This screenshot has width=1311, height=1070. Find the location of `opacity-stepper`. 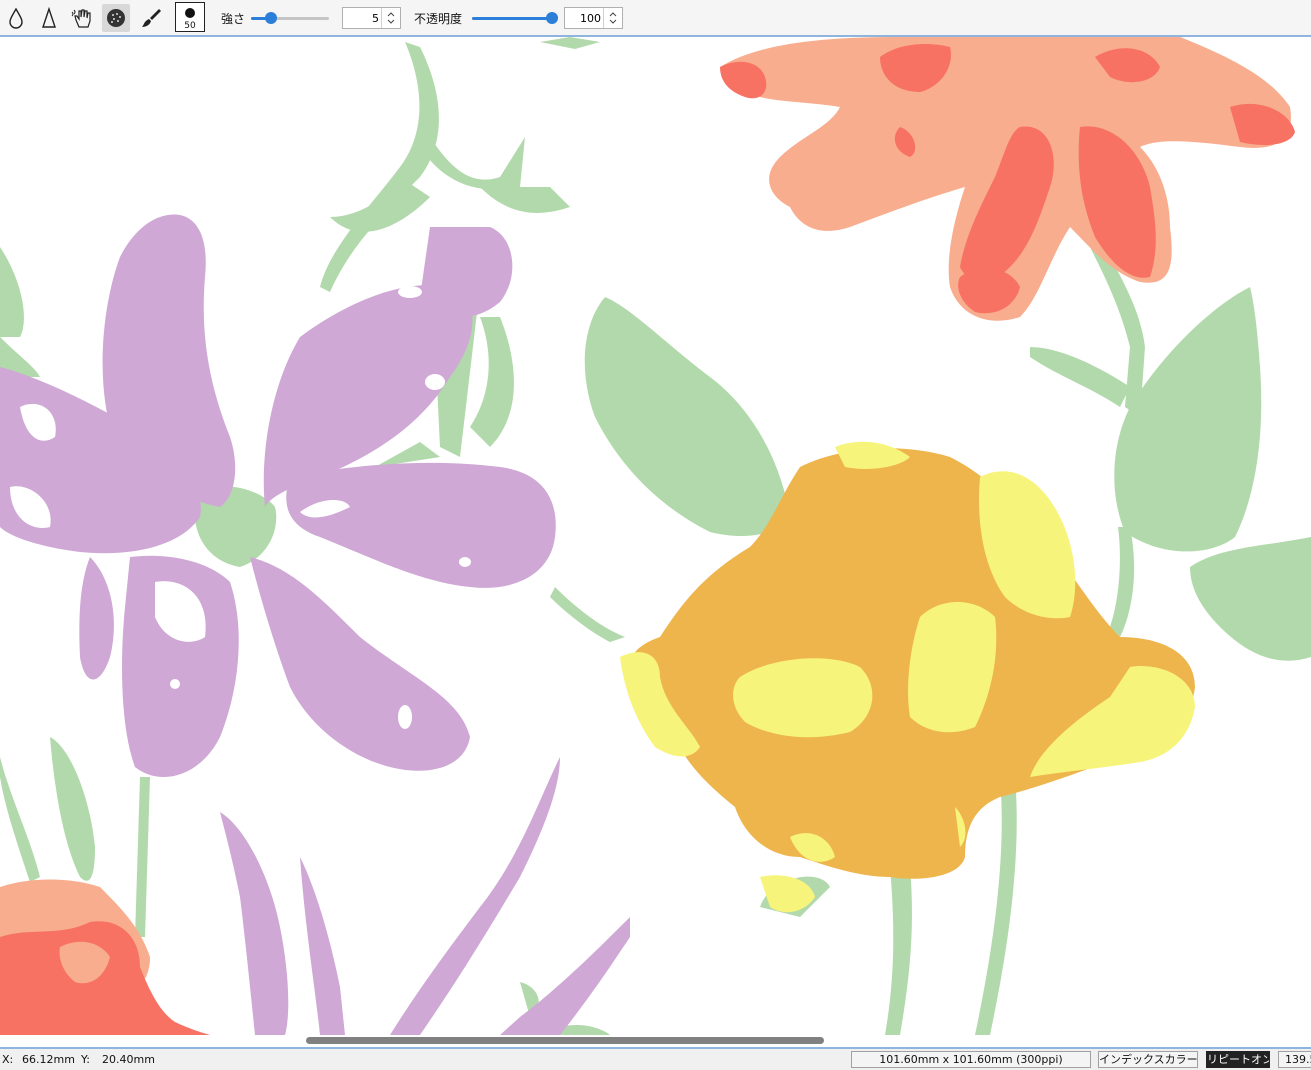

opacity-stepper is located at coordinates (612, 18).